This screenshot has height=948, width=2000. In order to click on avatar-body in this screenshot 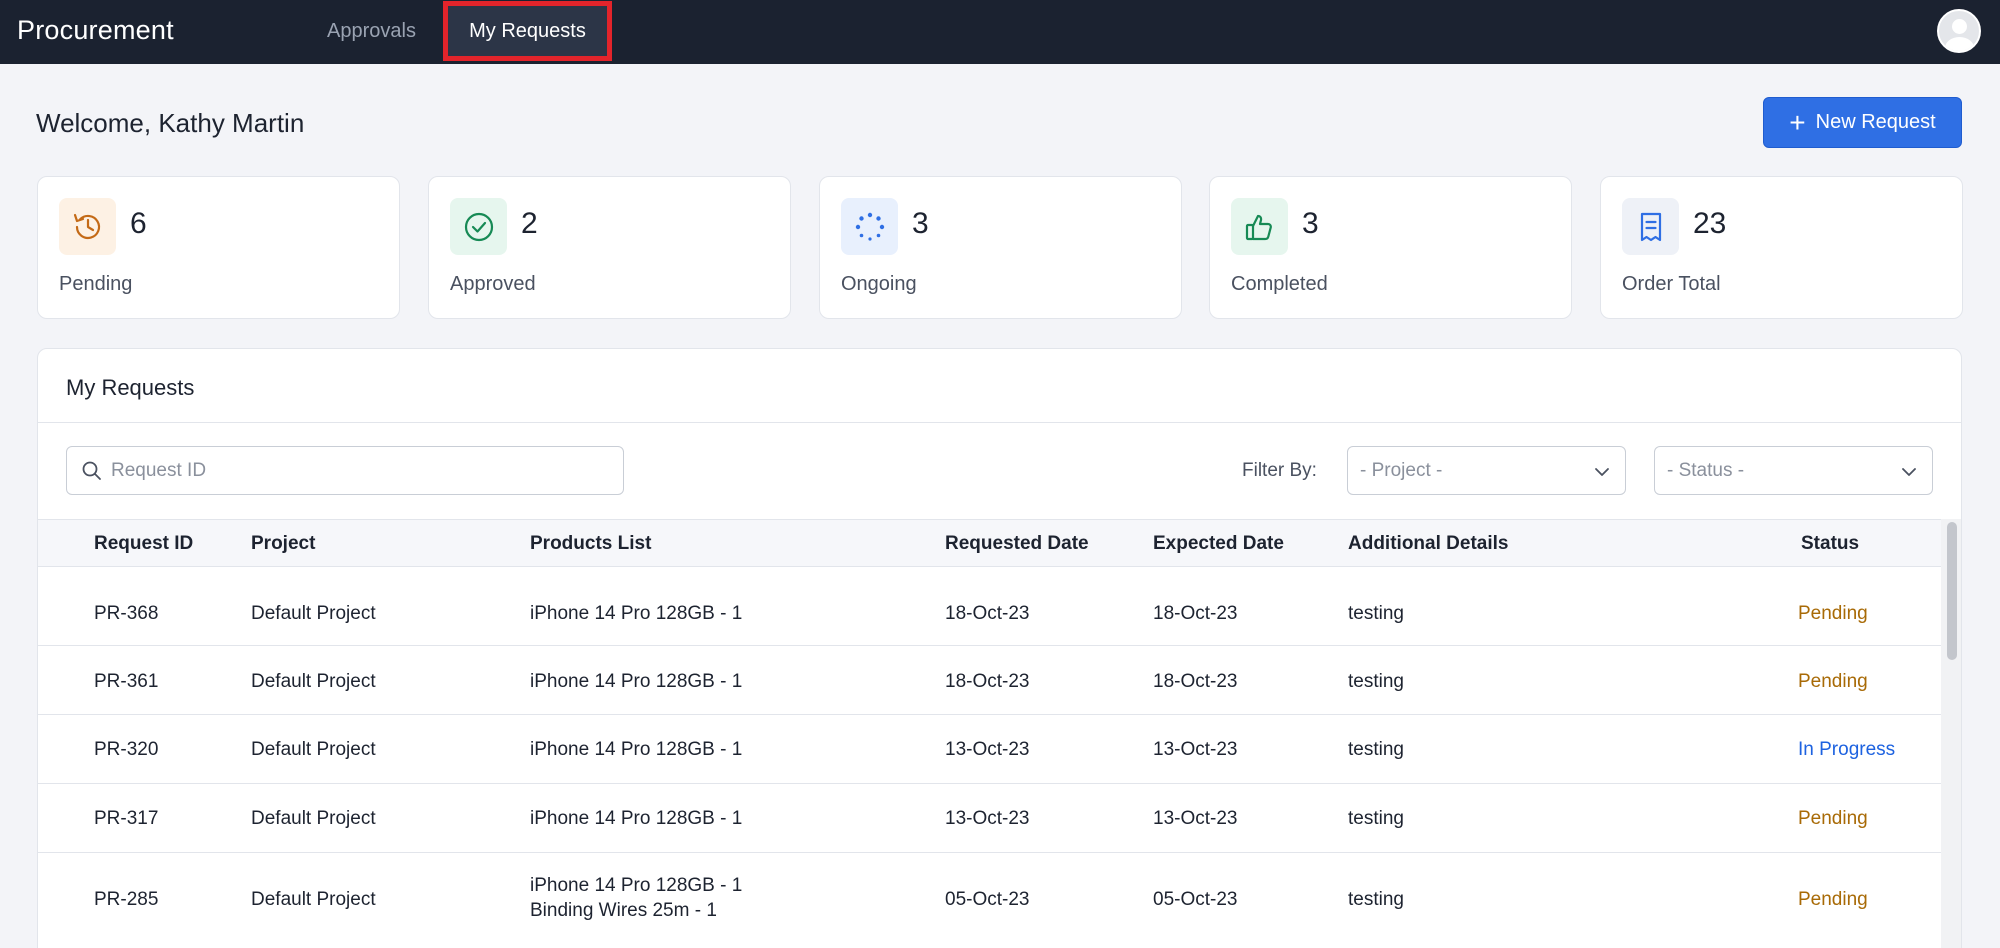, I will do `click(1959, 44)`.